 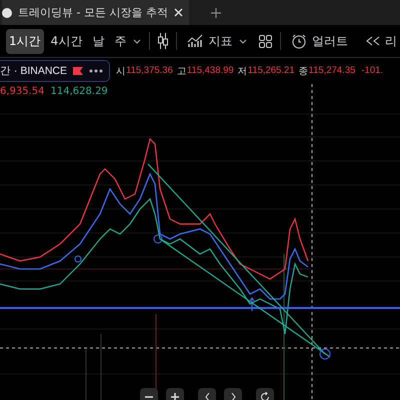 What do you see at coordinates (303, 71) in the screenshot?
I see `ohlc-label: 종` at bounding box center [303, 71].